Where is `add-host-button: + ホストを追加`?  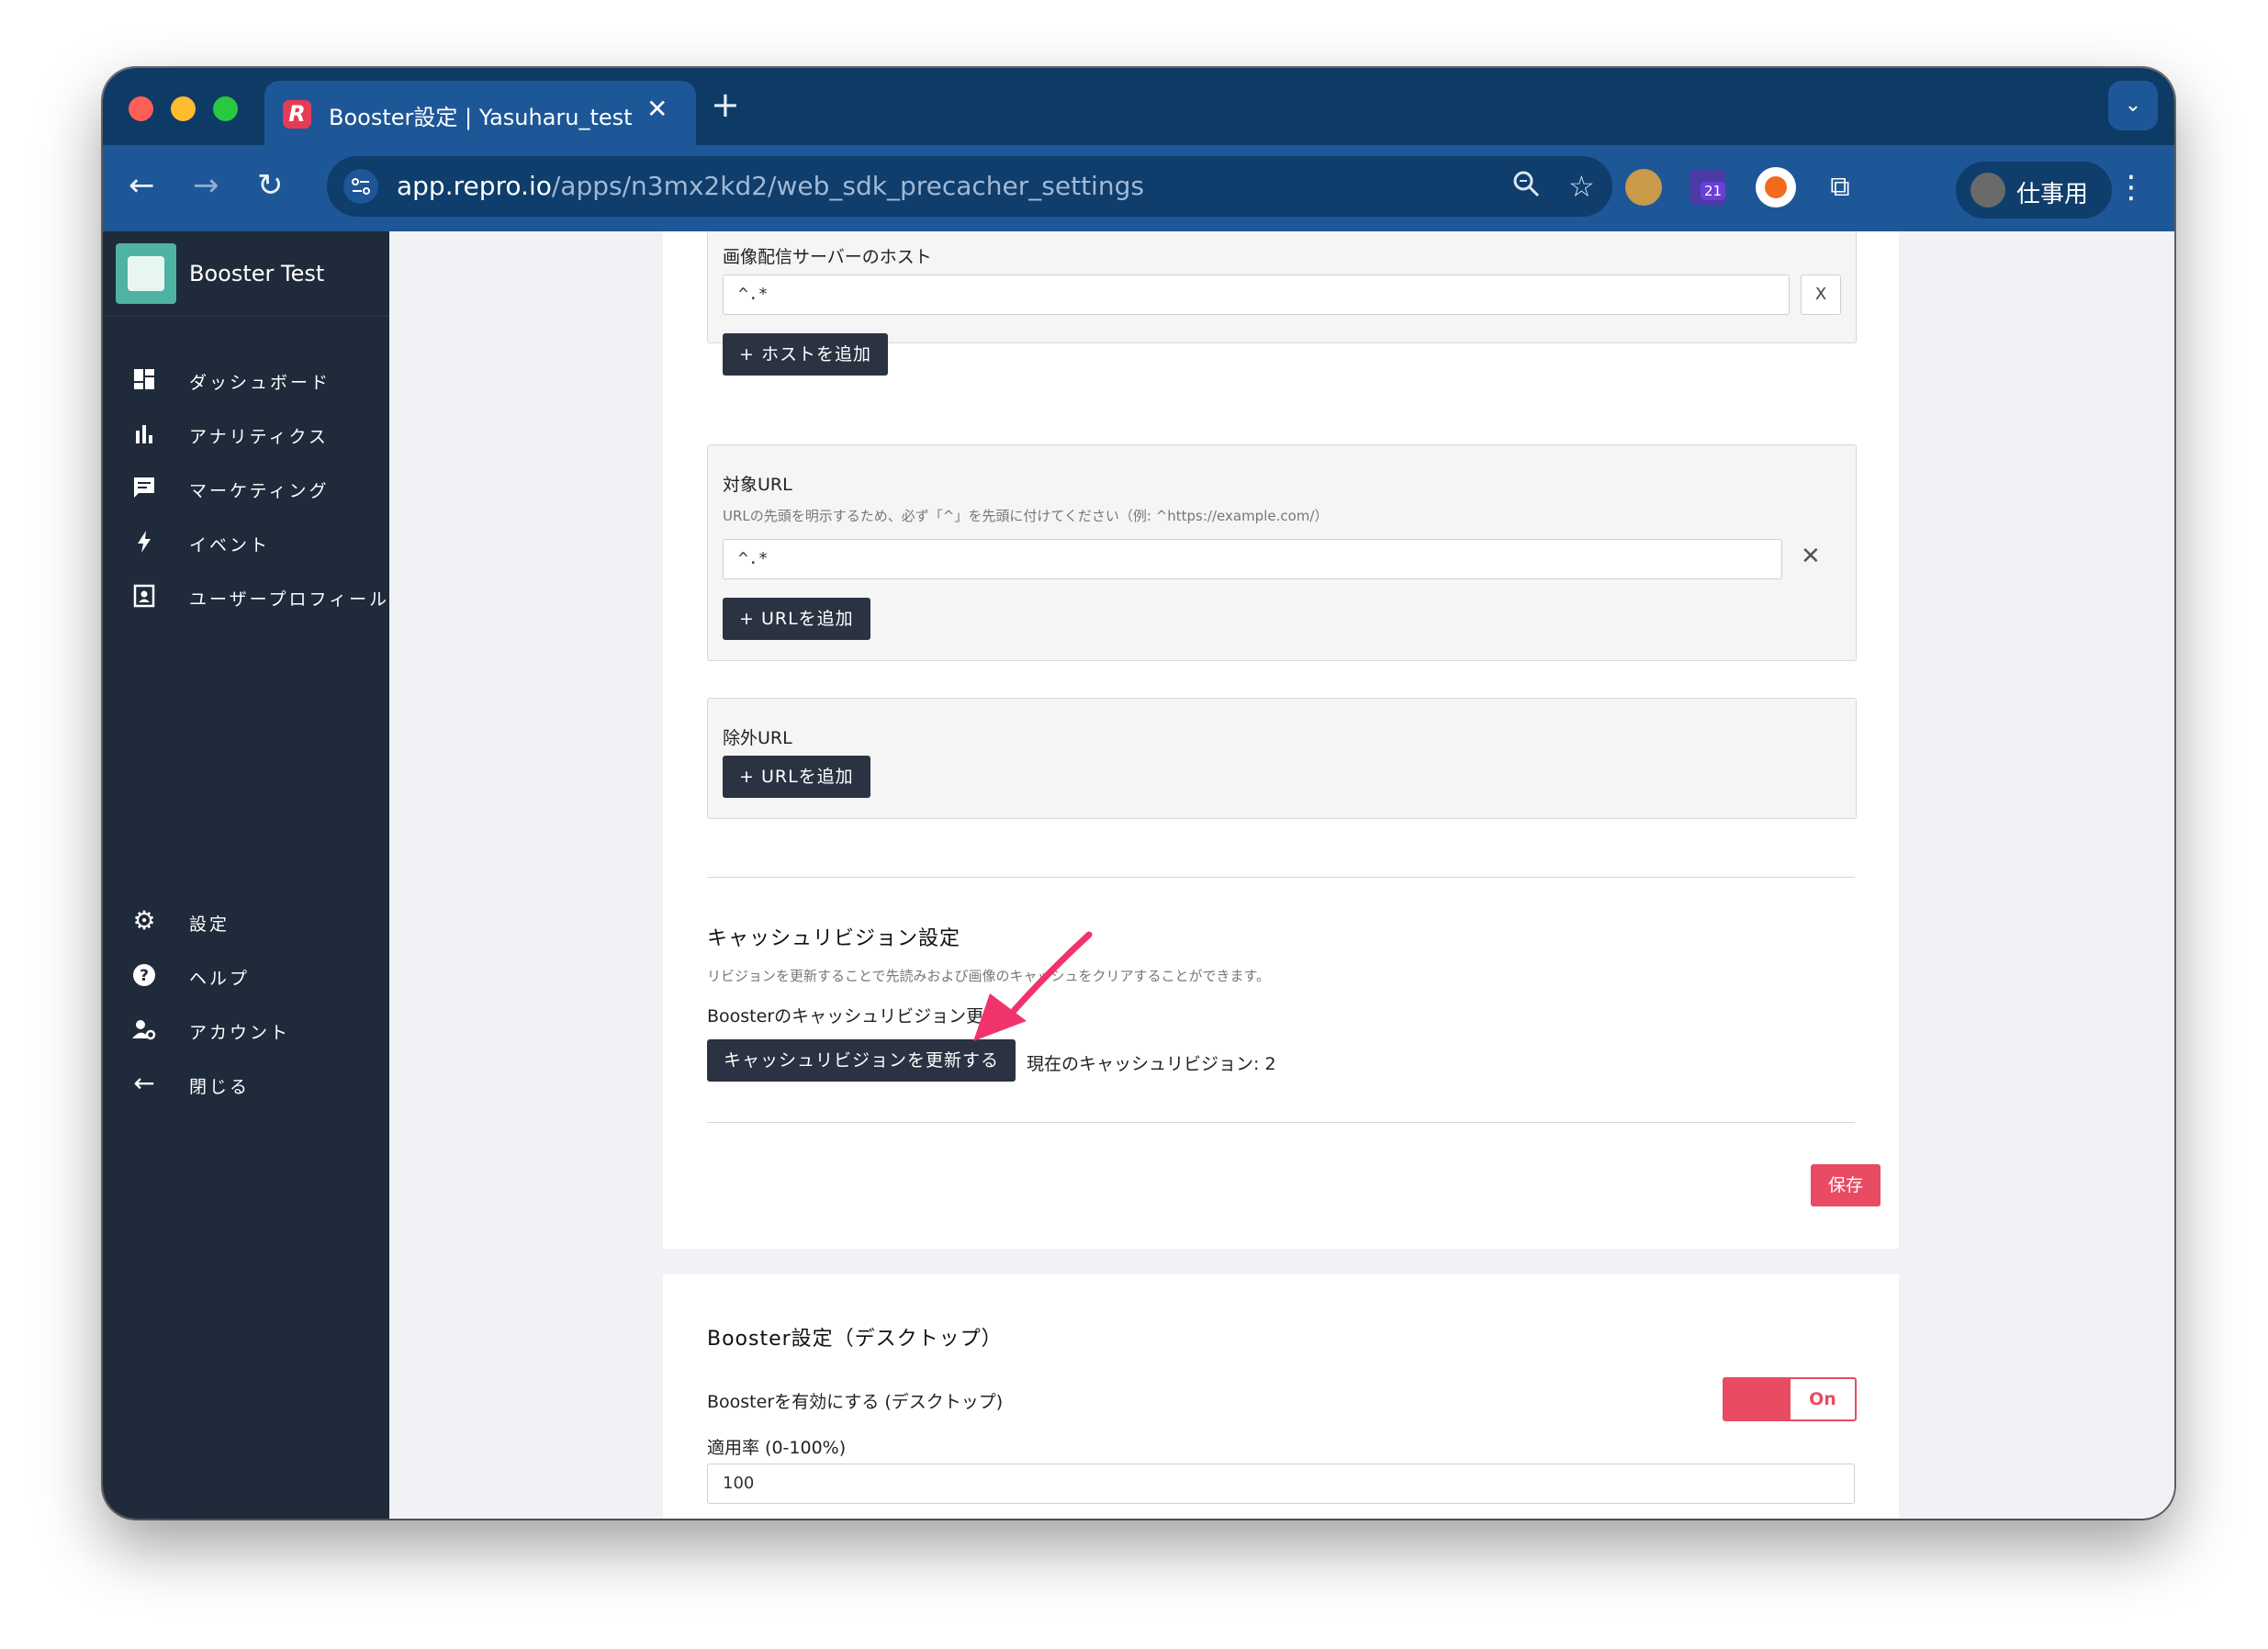
add-host-button: + ホストを追加 is located at coordinates (806, 354).